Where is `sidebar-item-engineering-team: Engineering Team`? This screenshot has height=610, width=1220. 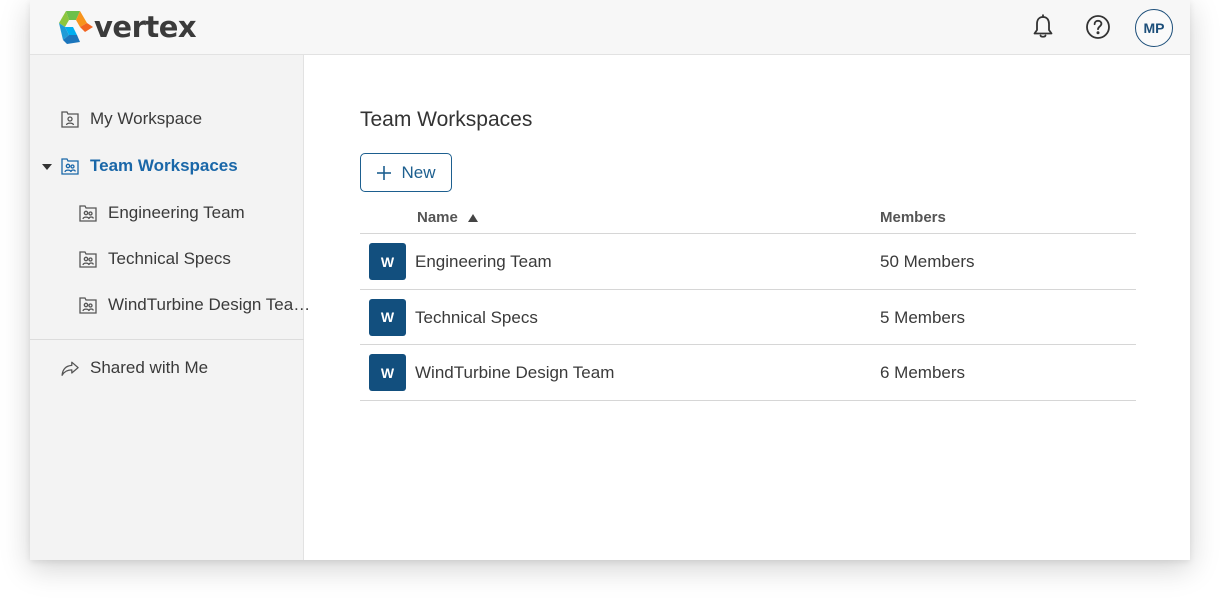
sidebar-item-engineering-team: Engineering Team is located at coordinates (162, 213).